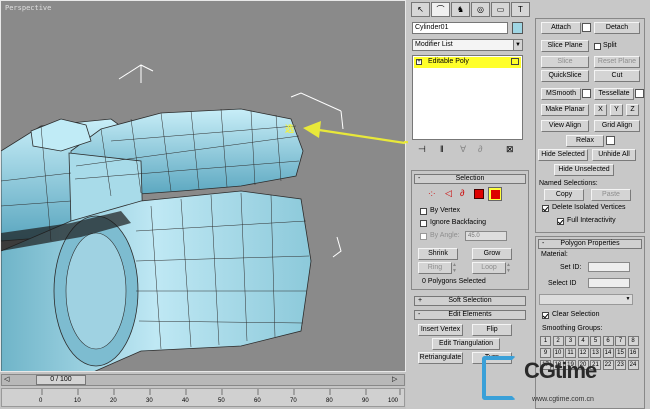 The height and width of the screenshot is (409, 650). What do you see at coordinates (520, 9) in the screenshot?
I see `utilities-tab-icon: T` at bounding box center [520, 9].